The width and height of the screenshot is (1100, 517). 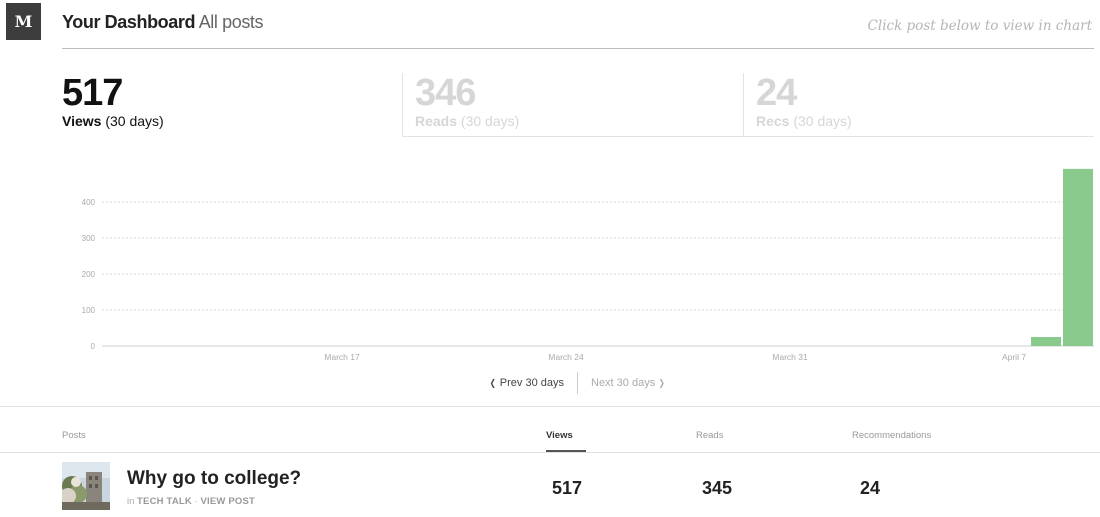 What do you see at coordinates (342, 357) in the screenshot?
I see `x-tick-label: March 17` at bounding box center [342, 357].